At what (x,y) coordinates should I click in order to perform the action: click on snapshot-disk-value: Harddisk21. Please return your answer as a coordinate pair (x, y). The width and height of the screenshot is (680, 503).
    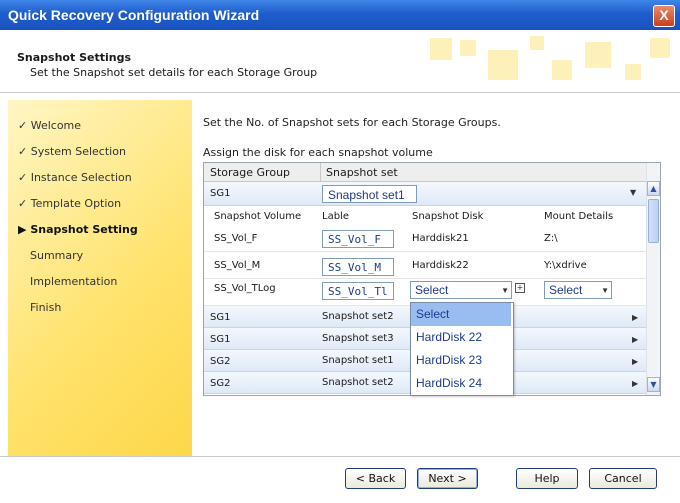
    Looking at the image, I should click on (440, 238).